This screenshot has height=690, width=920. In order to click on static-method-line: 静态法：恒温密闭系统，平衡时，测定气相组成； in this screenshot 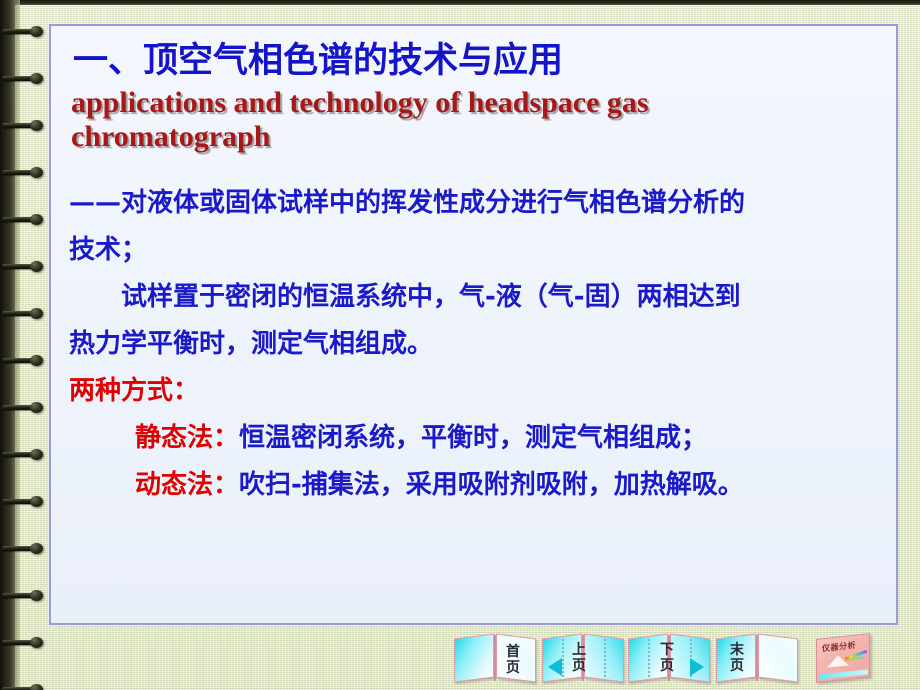, I will do `click(475, 438)`.